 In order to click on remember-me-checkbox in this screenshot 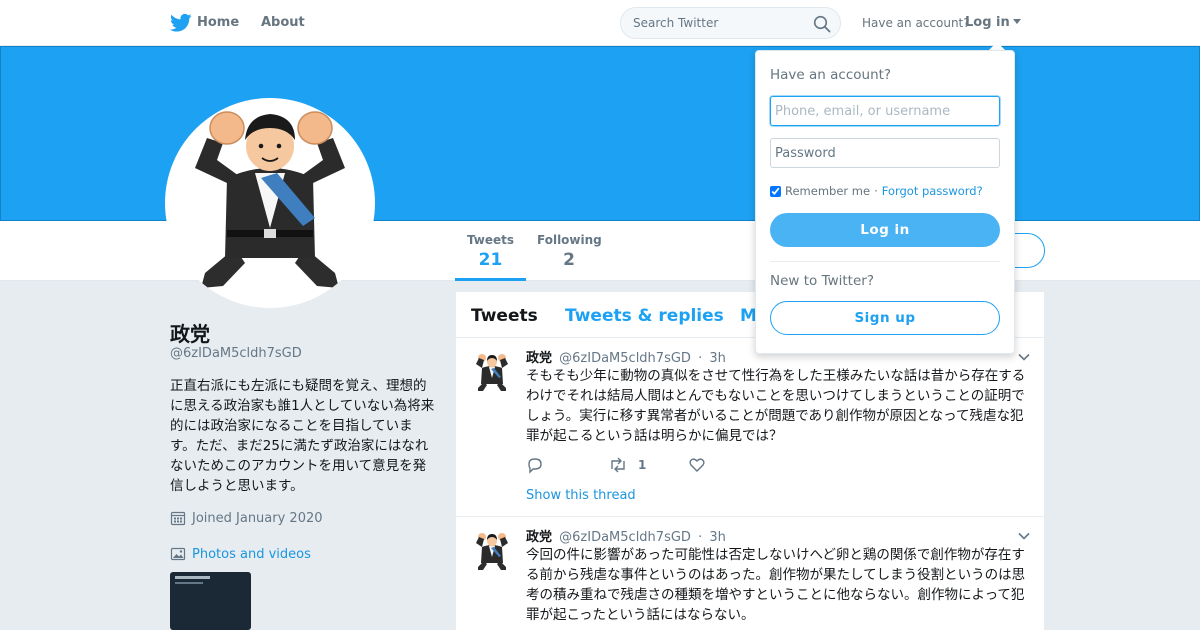, I will do `click(775, 191)`.